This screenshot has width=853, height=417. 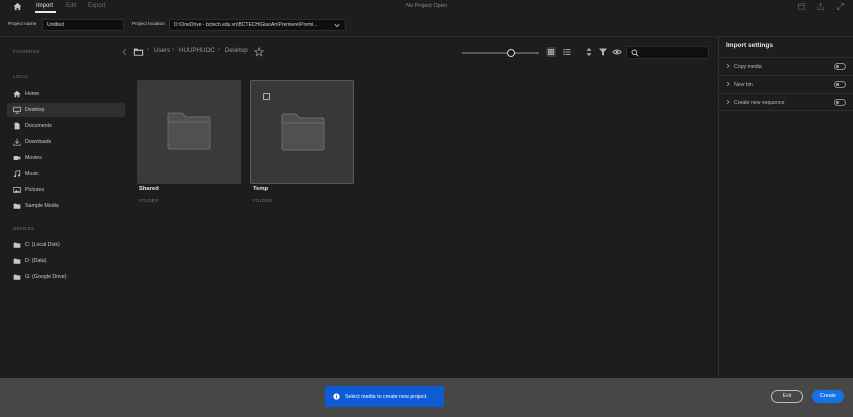 I want to click on project-name-input: Untitled, so click(x=83, y=25).